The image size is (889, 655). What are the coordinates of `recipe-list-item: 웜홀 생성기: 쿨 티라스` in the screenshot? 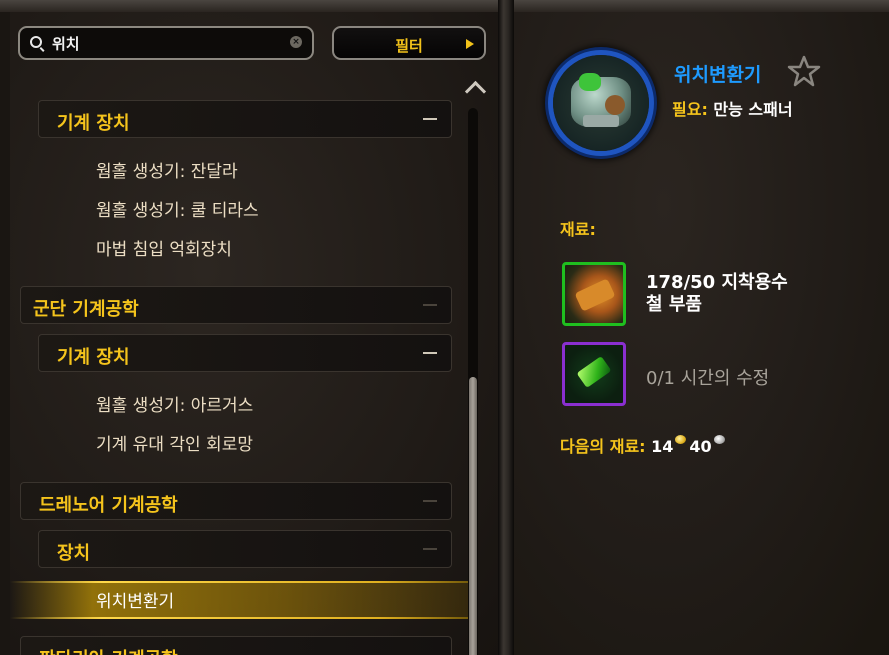 It's located at (177, 208).